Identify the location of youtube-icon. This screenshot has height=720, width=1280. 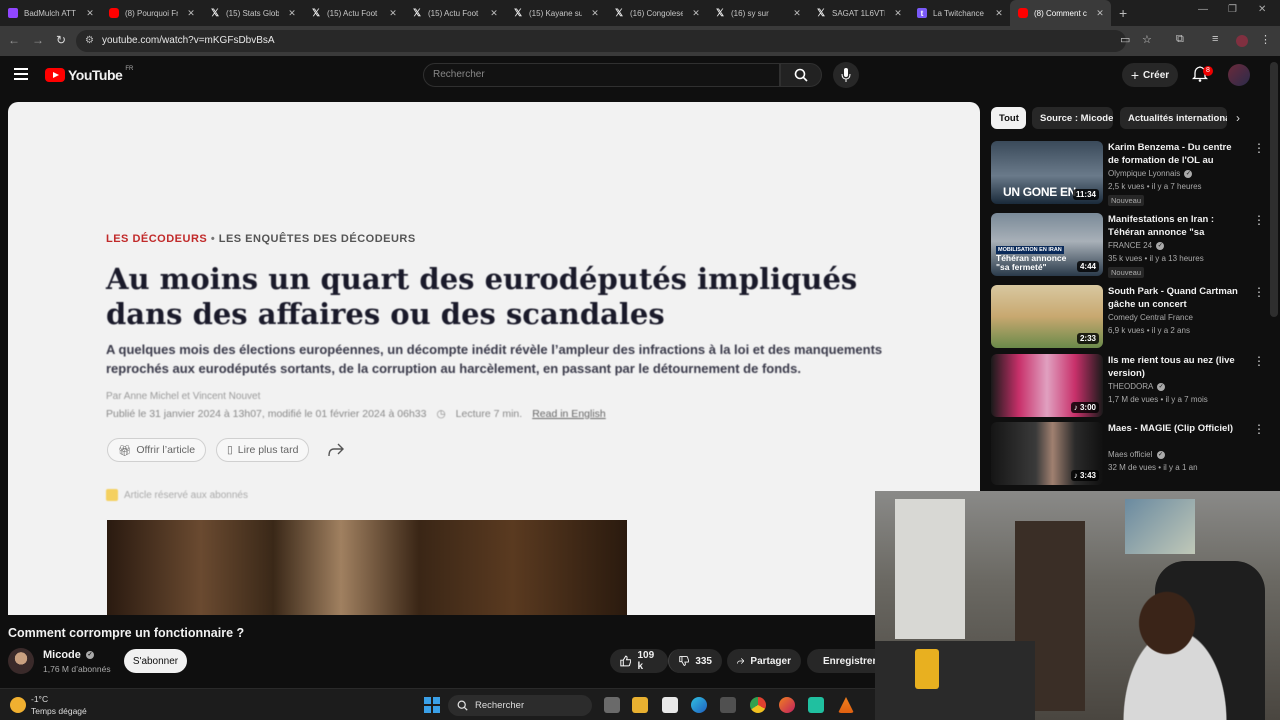
(1023, 13).